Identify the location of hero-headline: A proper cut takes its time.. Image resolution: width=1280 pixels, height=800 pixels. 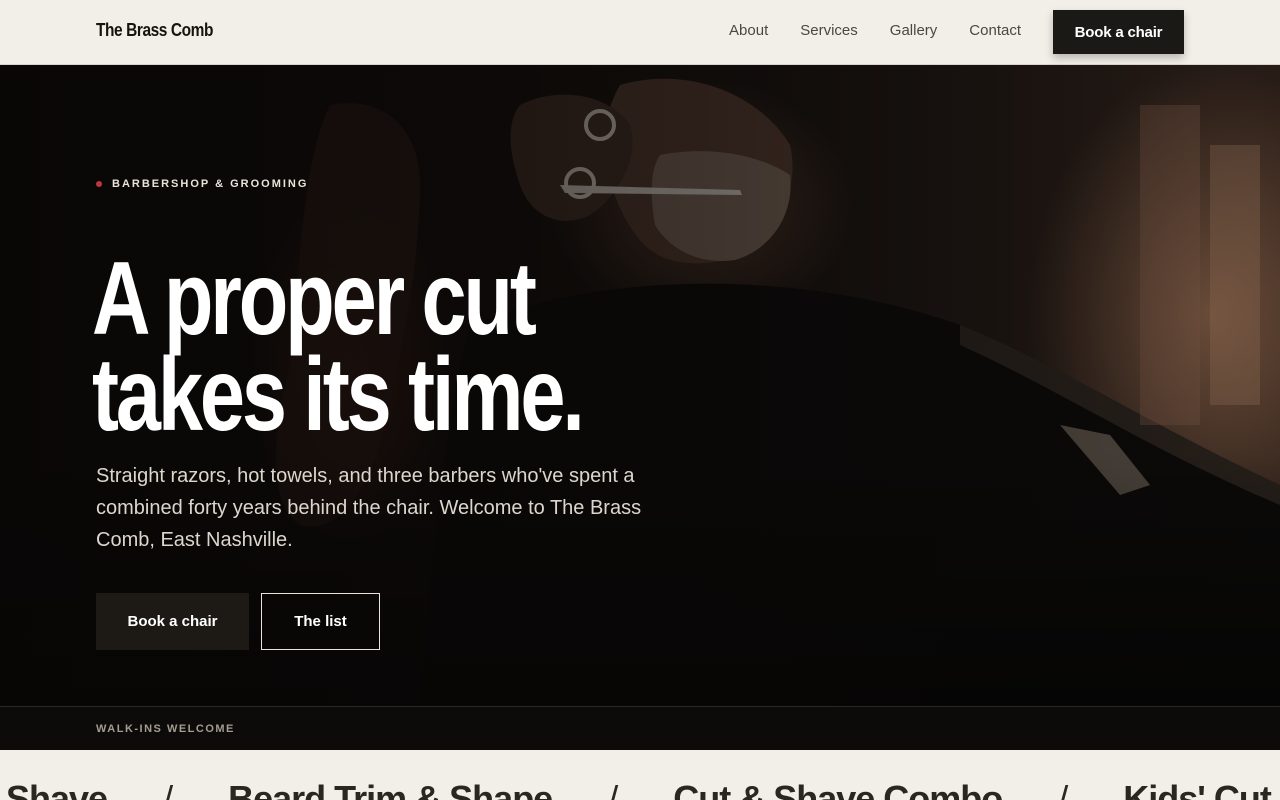
(365, 347).